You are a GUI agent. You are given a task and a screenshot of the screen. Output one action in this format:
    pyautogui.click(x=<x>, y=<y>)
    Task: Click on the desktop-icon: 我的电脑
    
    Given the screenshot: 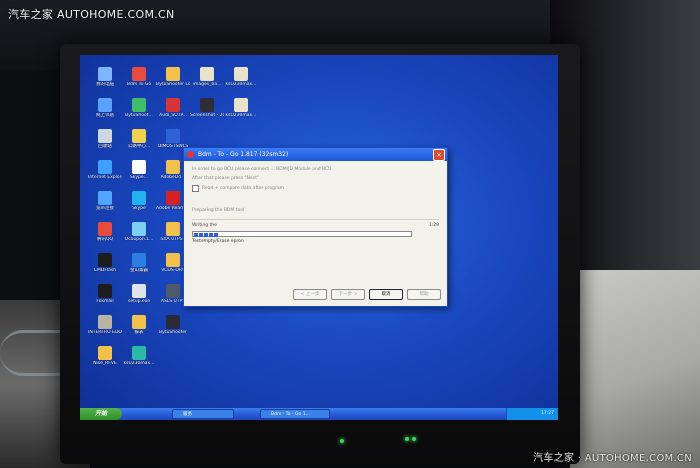 What is the action you would take?
    pyautogui.click(x=105, y=77)
    